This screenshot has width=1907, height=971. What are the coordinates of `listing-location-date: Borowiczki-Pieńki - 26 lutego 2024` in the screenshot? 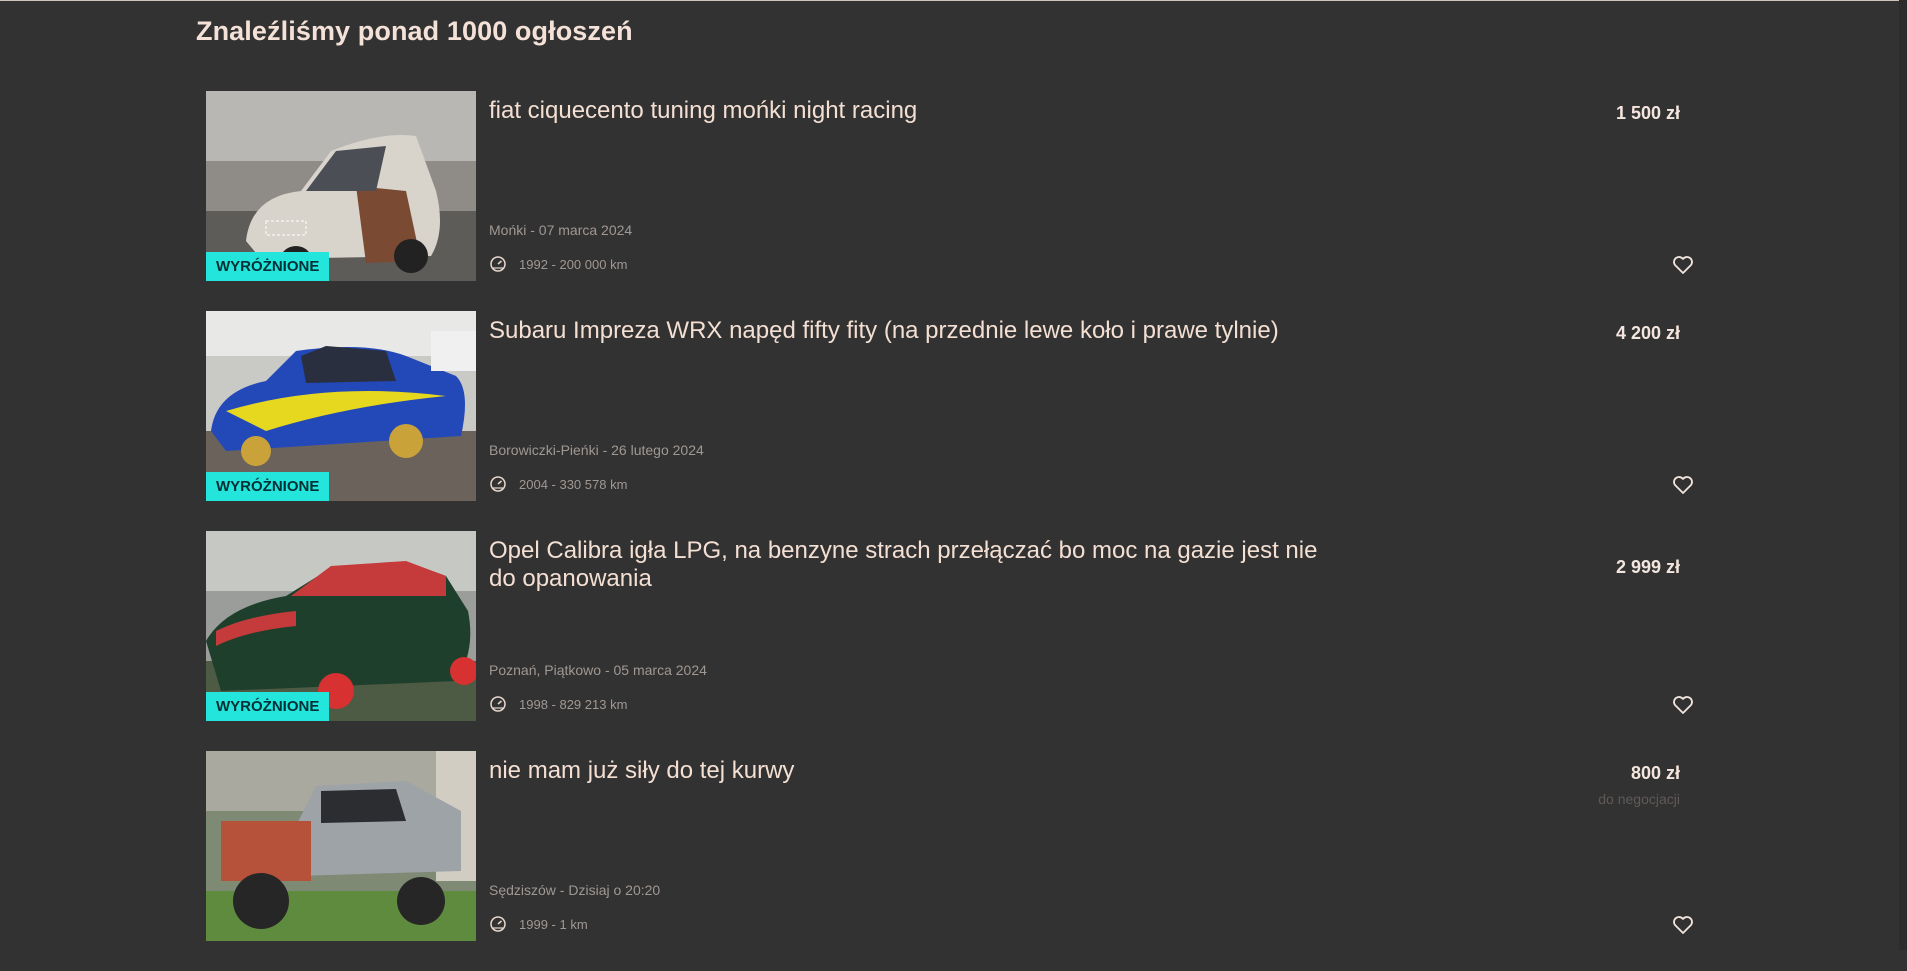 It's located at (596, 450).